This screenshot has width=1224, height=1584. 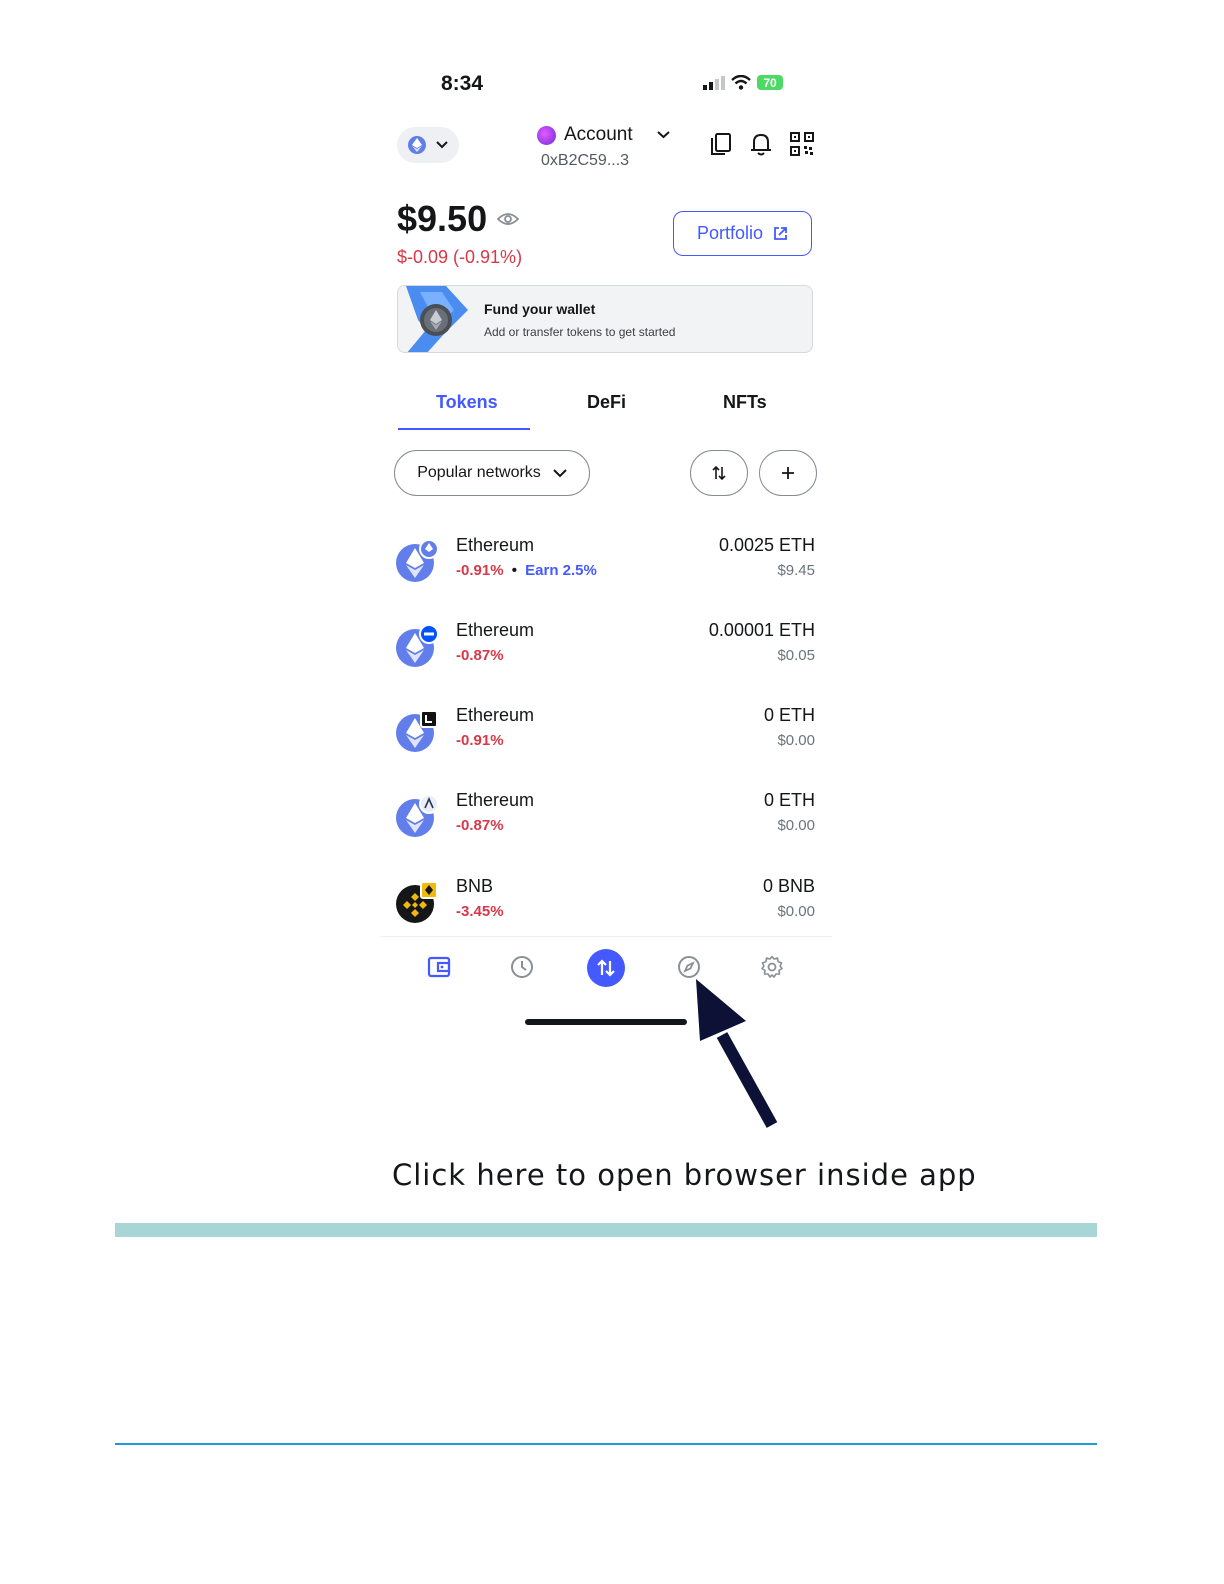 What do you see at coordinates (428, 145) in the screenshot?
I see `network-selector` at bounding box center [428, 145].